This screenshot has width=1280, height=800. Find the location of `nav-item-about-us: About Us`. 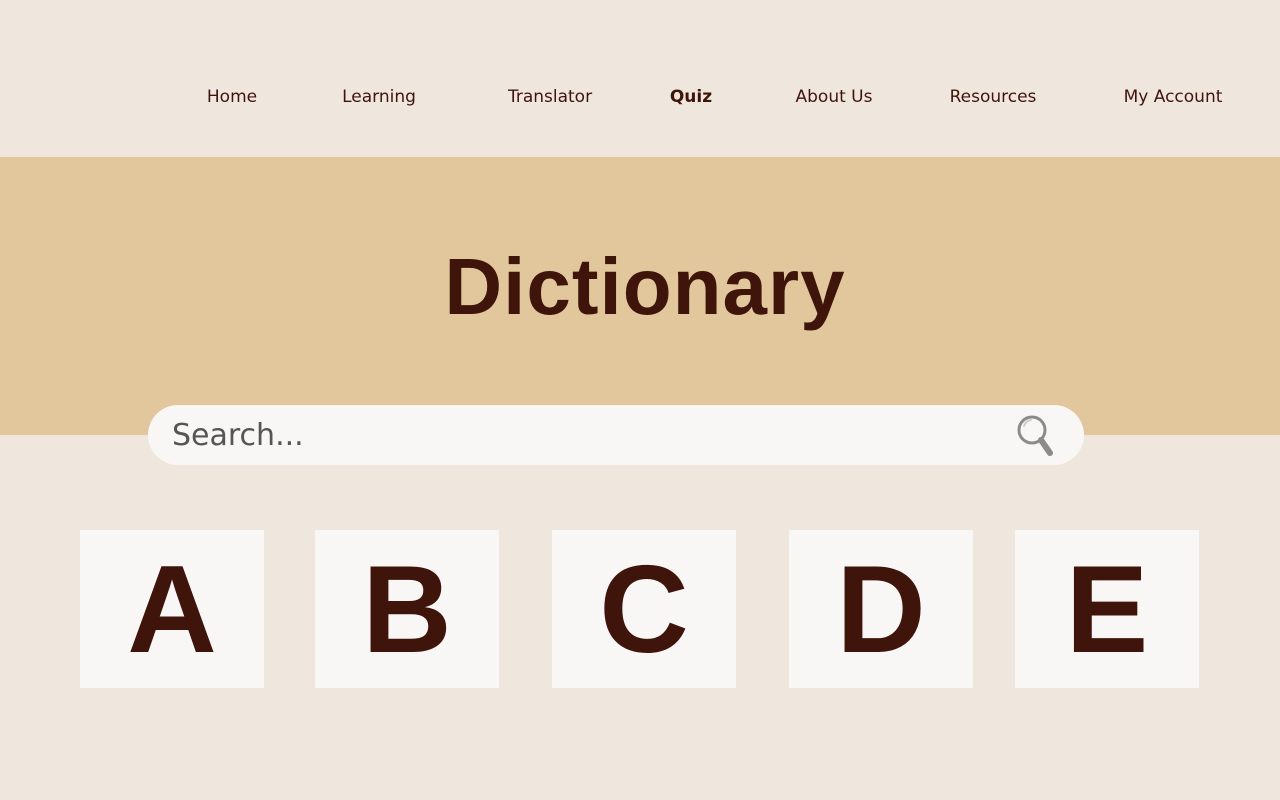

nav-item-about-us: About Us is located at coordinates (834, 97).